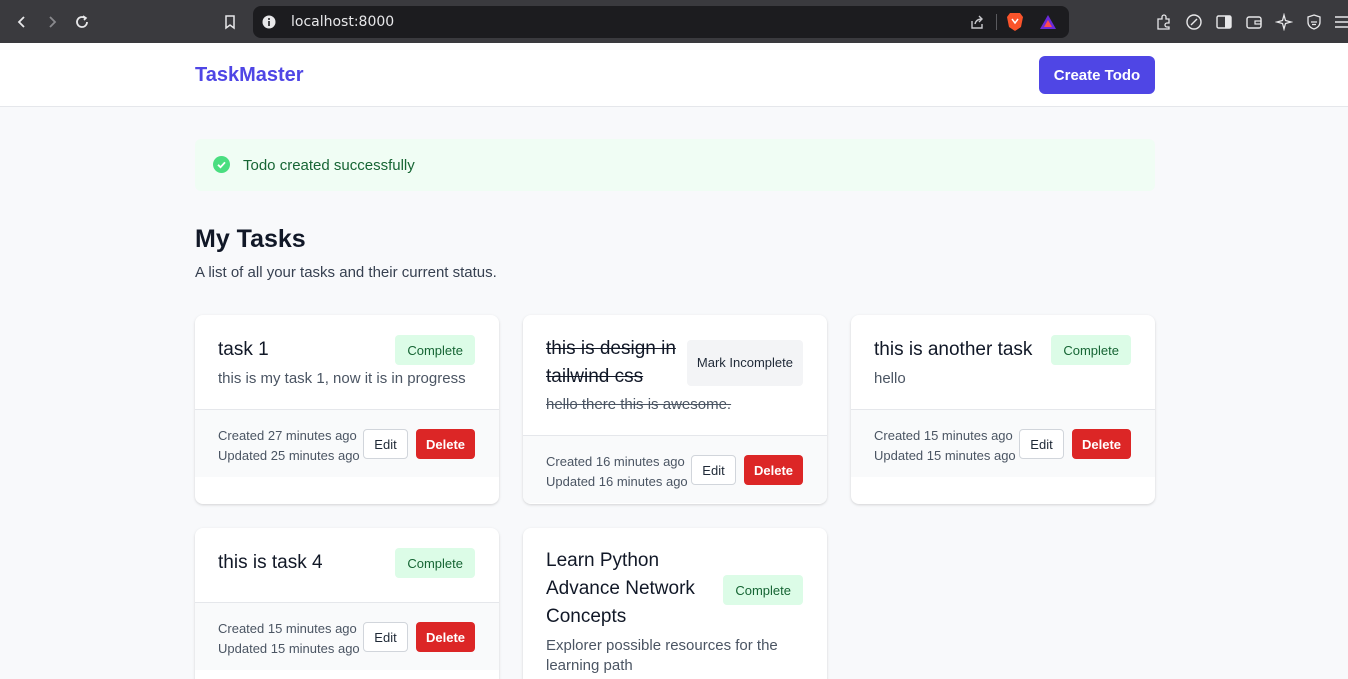  Describe the element at coordinates (343, 22) in the screenshot. I see `url-text: localhost:8000` at that location.